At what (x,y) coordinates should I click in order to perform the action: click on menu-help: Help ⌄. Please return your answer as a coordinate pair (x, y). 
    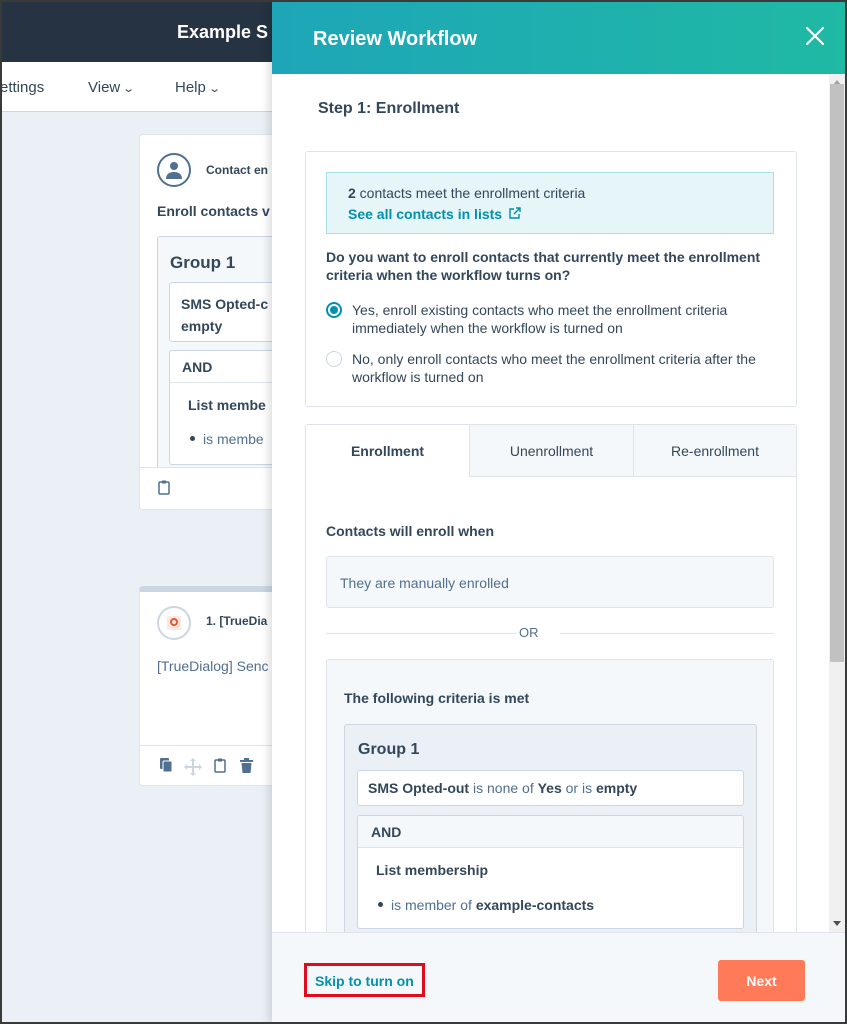
    Looking at the image, I should click on (198, 87).